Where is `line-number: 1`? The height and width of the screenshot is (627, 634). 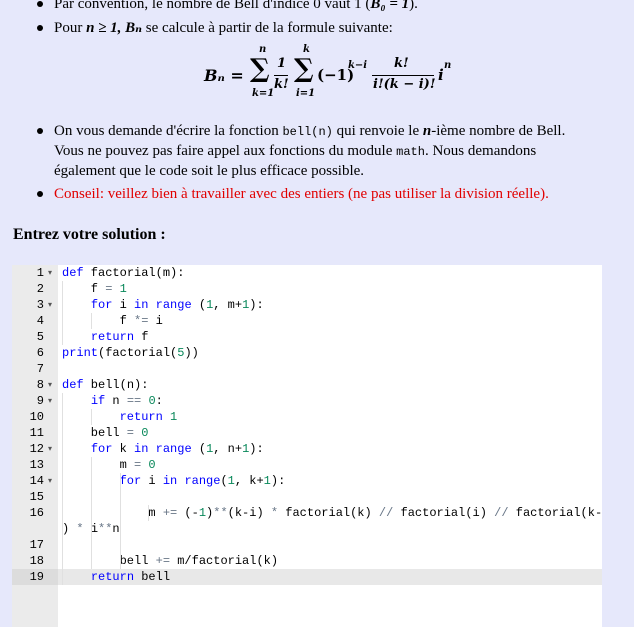
line-number: 1 is located at coordinates (40, 273).